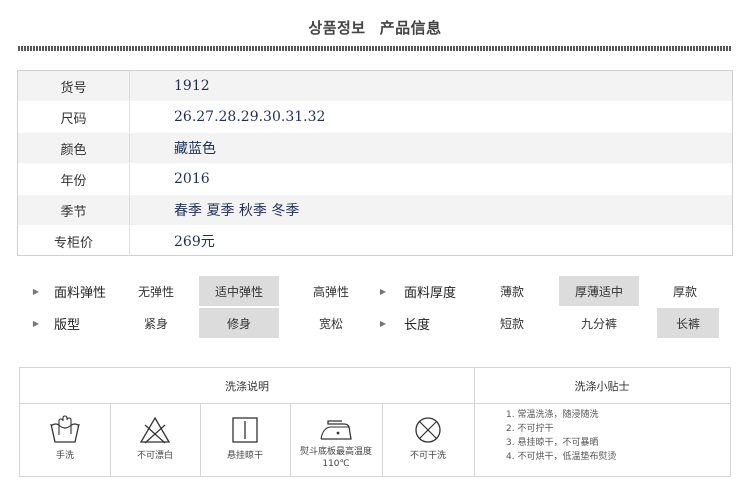  I want to click on info-row-item-number: 货号 1912, so click(375, 86).